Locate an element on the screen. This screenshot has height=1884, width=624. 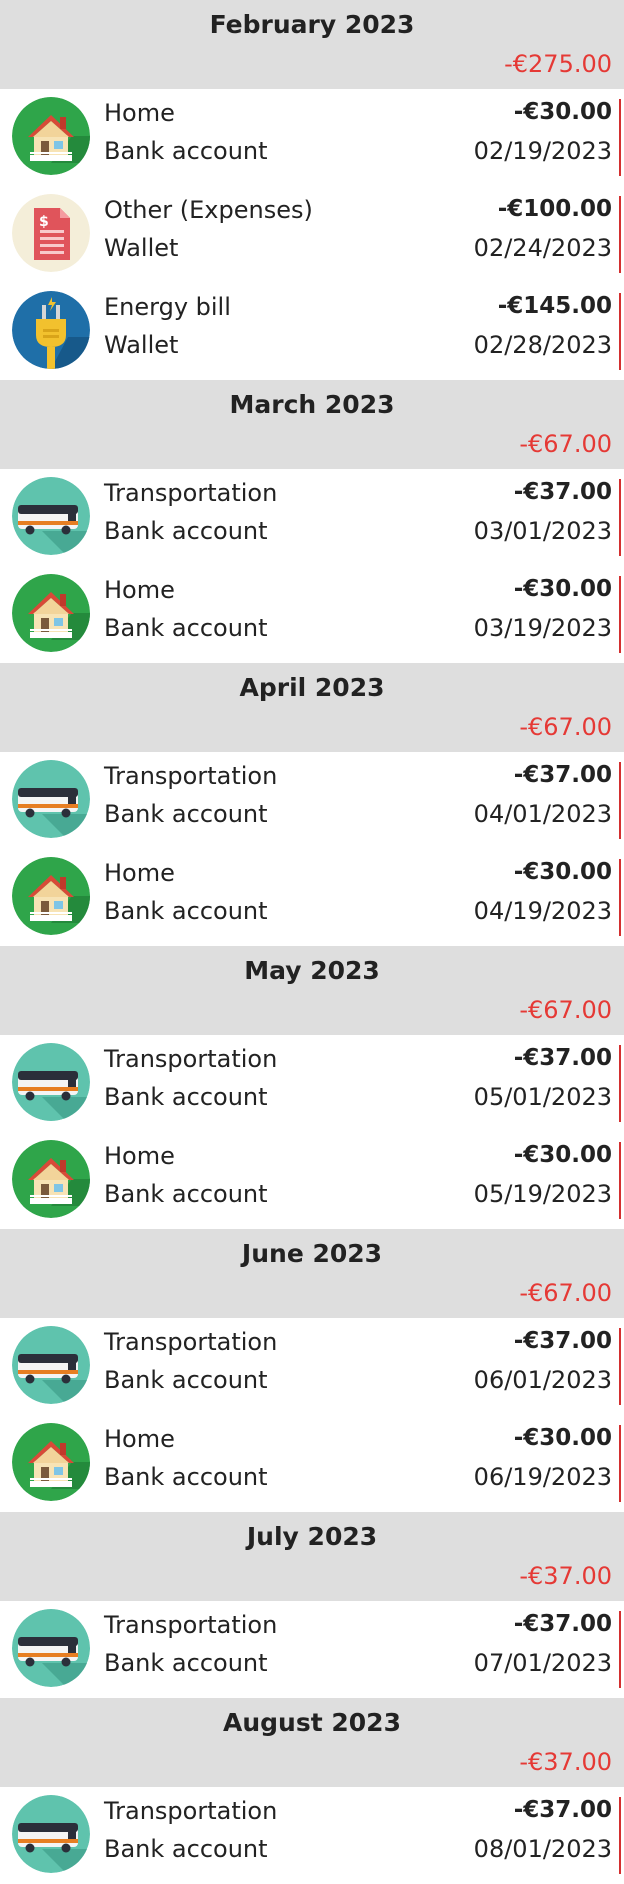
transaction-row: Home Bank account -€30.00 02/19/2023 is located at coordinates (312, 137).